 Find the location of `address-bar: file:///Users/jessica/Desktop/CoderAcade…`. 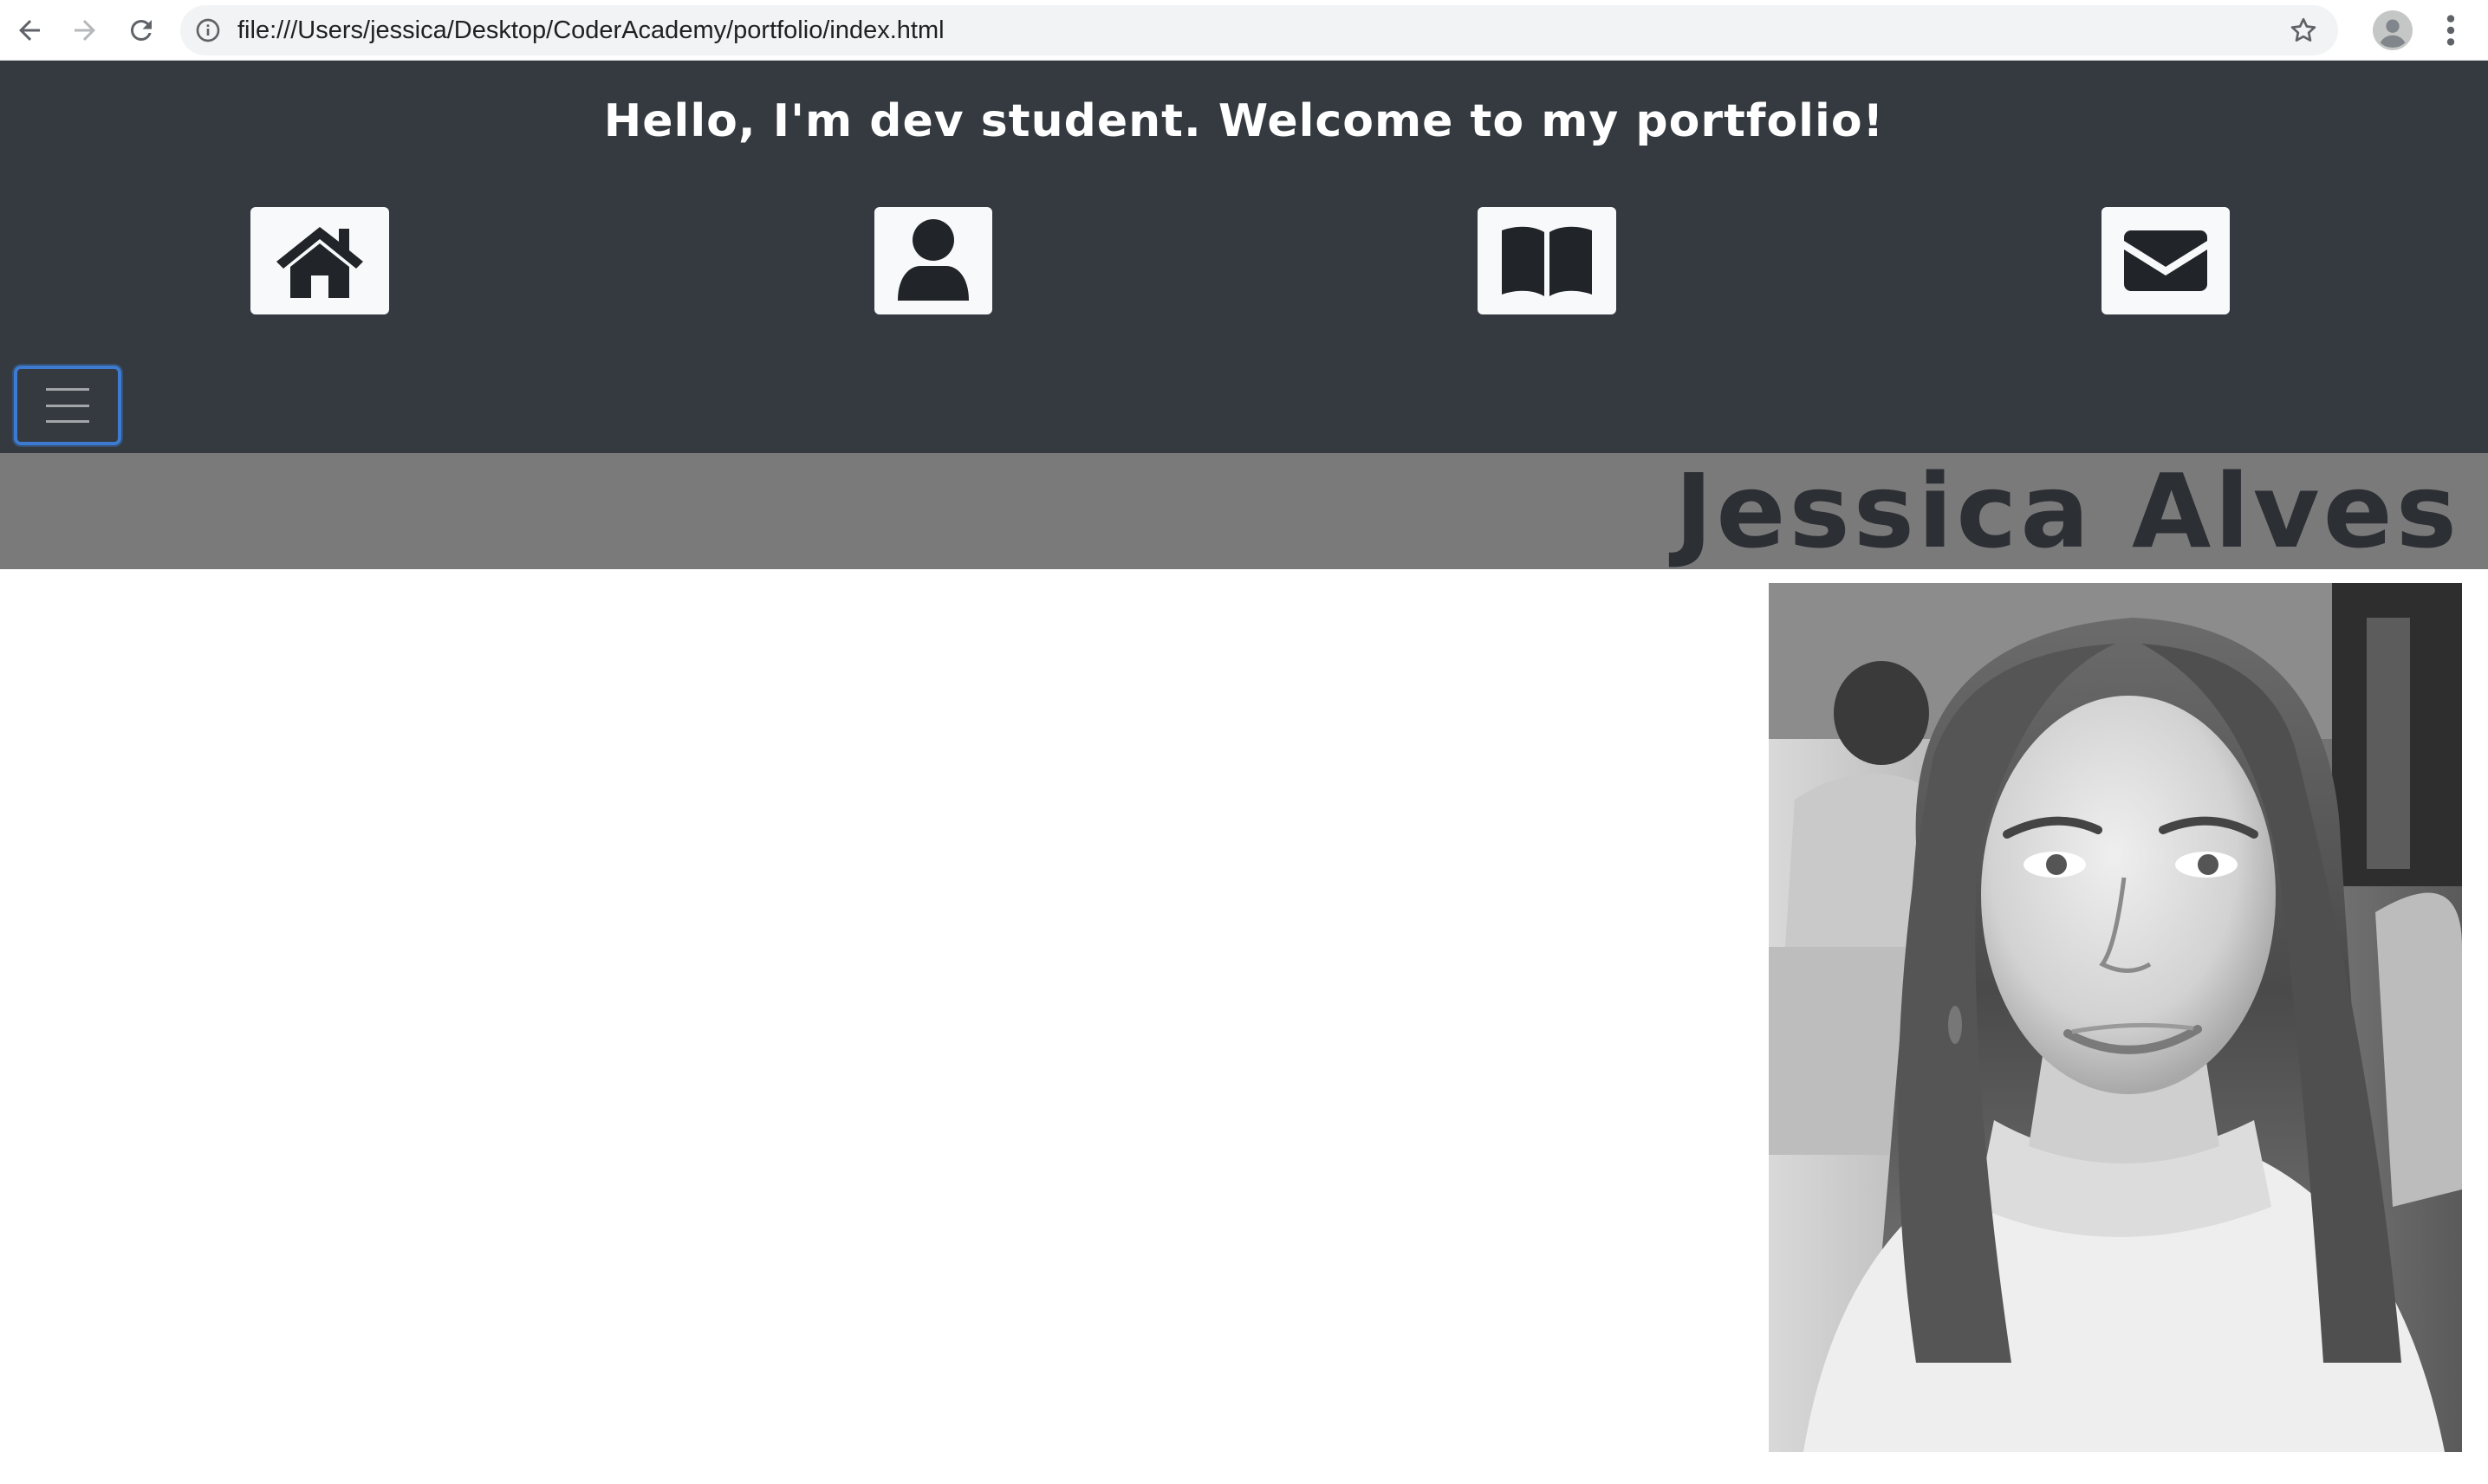

address-bar: file:///Users/jessica/Desktop/CoderAcade… is located at coordinates (1259, 30).